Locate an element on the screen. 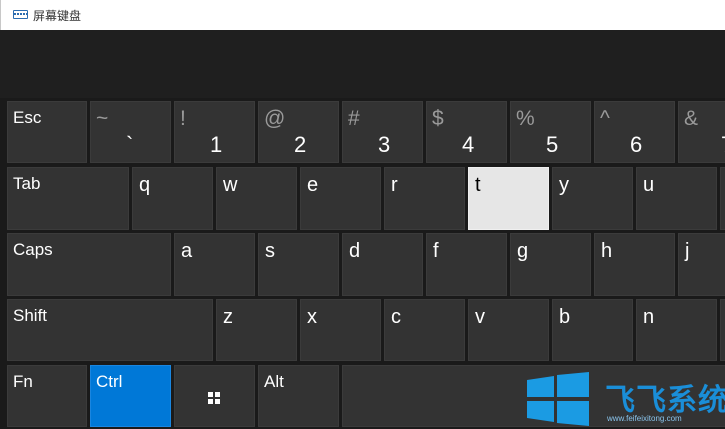 This screenshot has width=725, height=429. key-3: # 3 is located at coordinates (382, 132).